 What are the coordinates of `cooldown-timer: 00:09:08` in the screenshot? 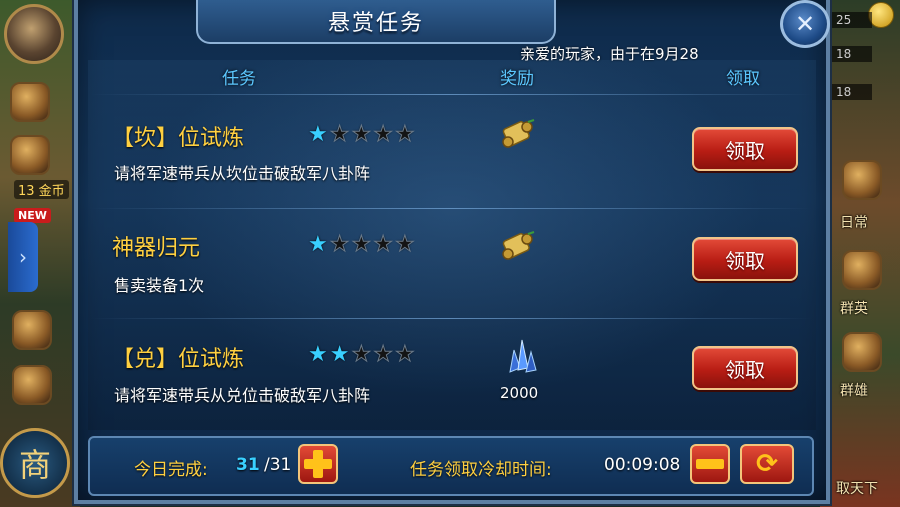 It's located at (642, 465).